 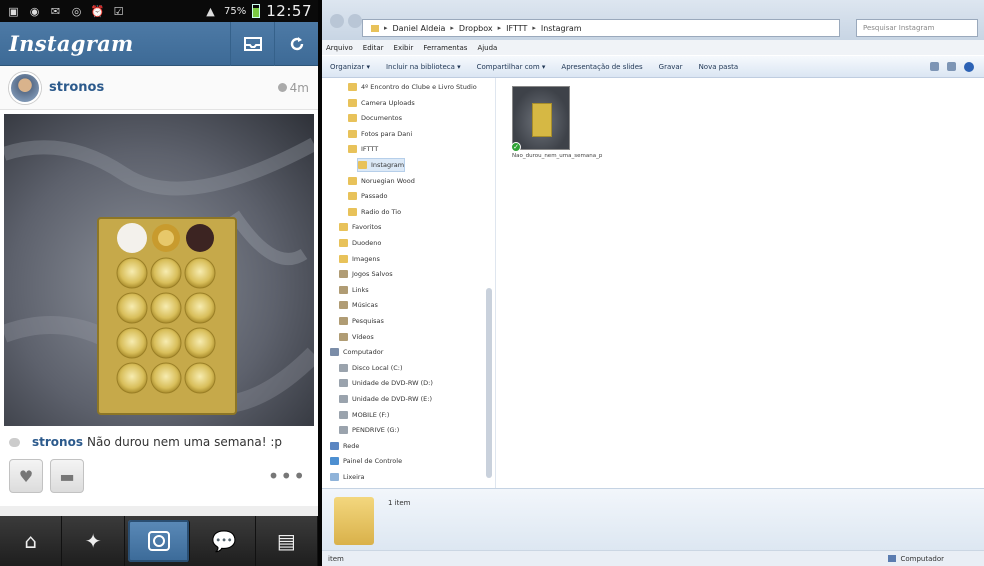 I want to click on nav-item-label: Unidade de DVD-RW (D:), so click(x=392, y=383).